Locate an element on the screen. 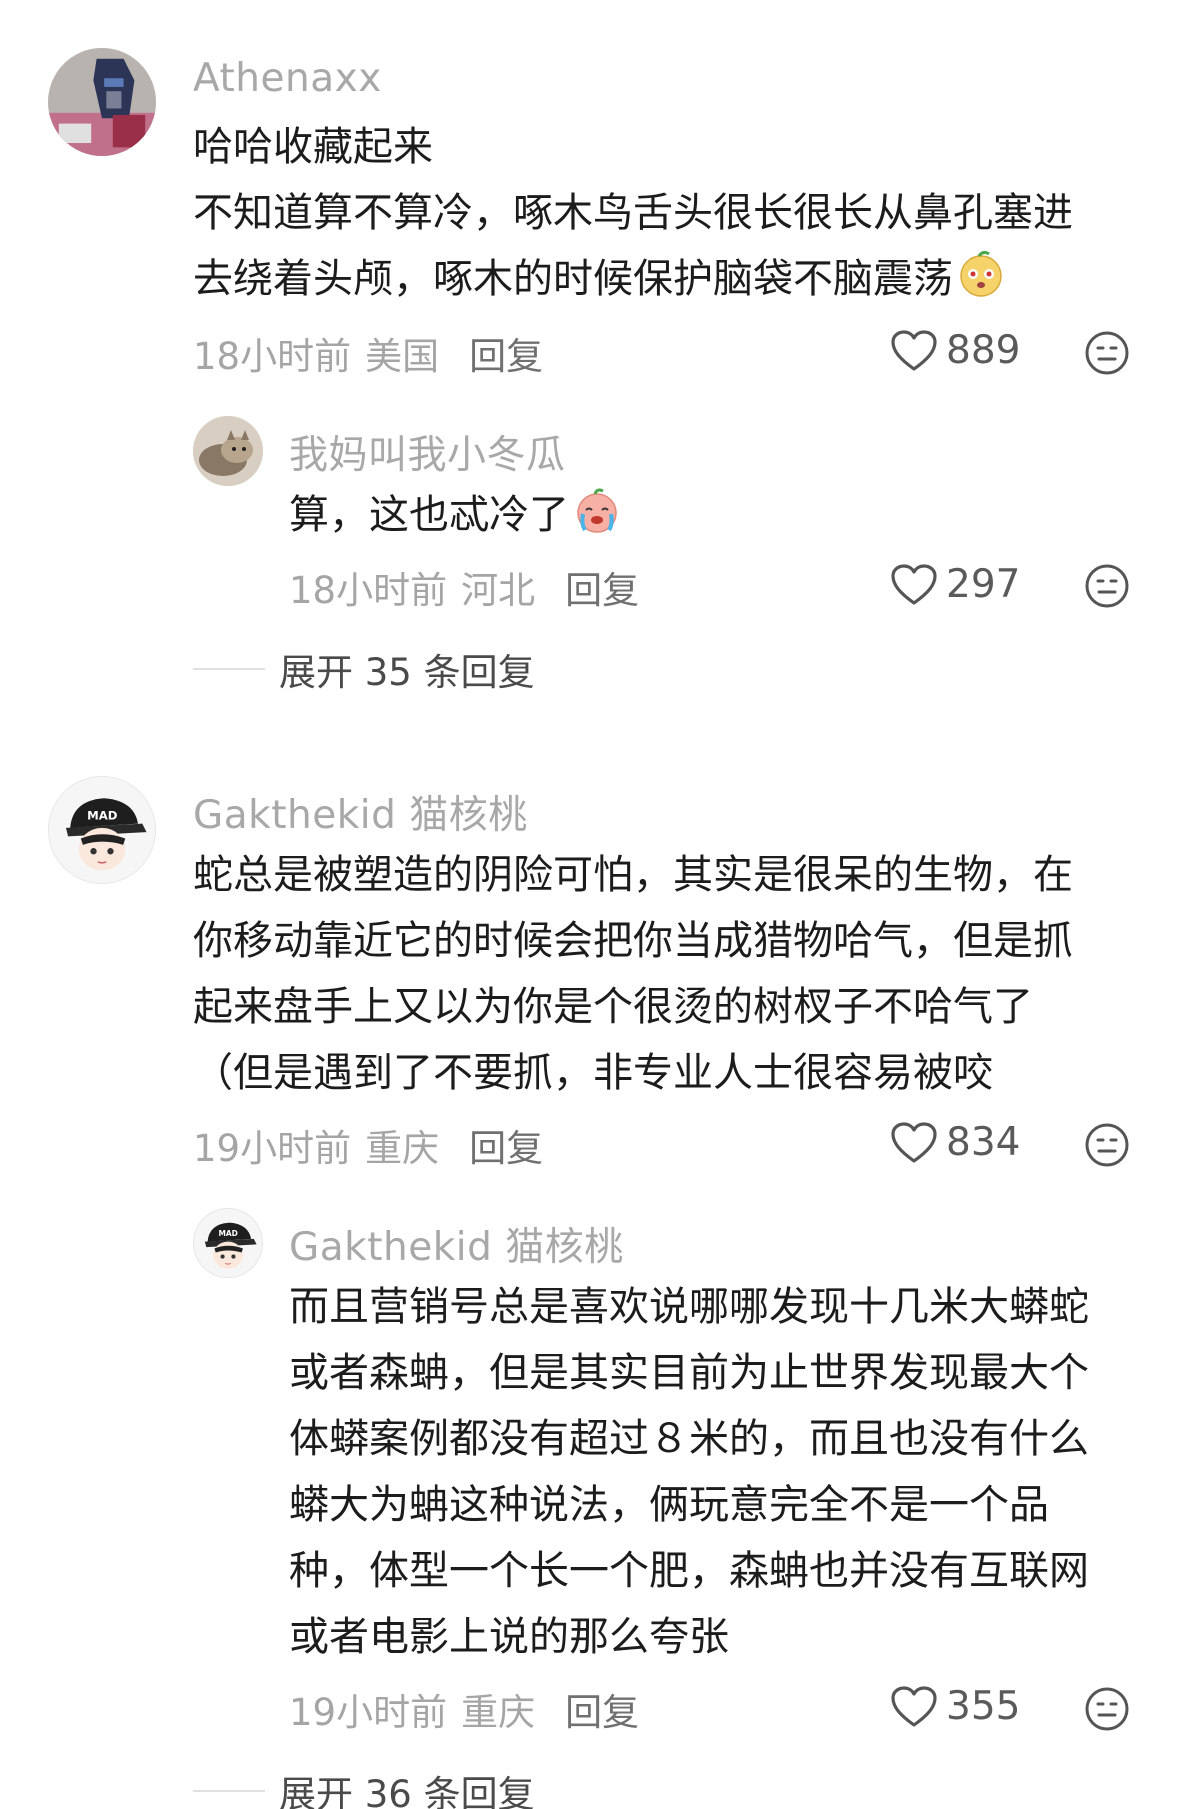 This screenshot has width=1179, height=1809. reply-meta: 19小时前 重庆 回复 is located at coordinates (464, 1709).